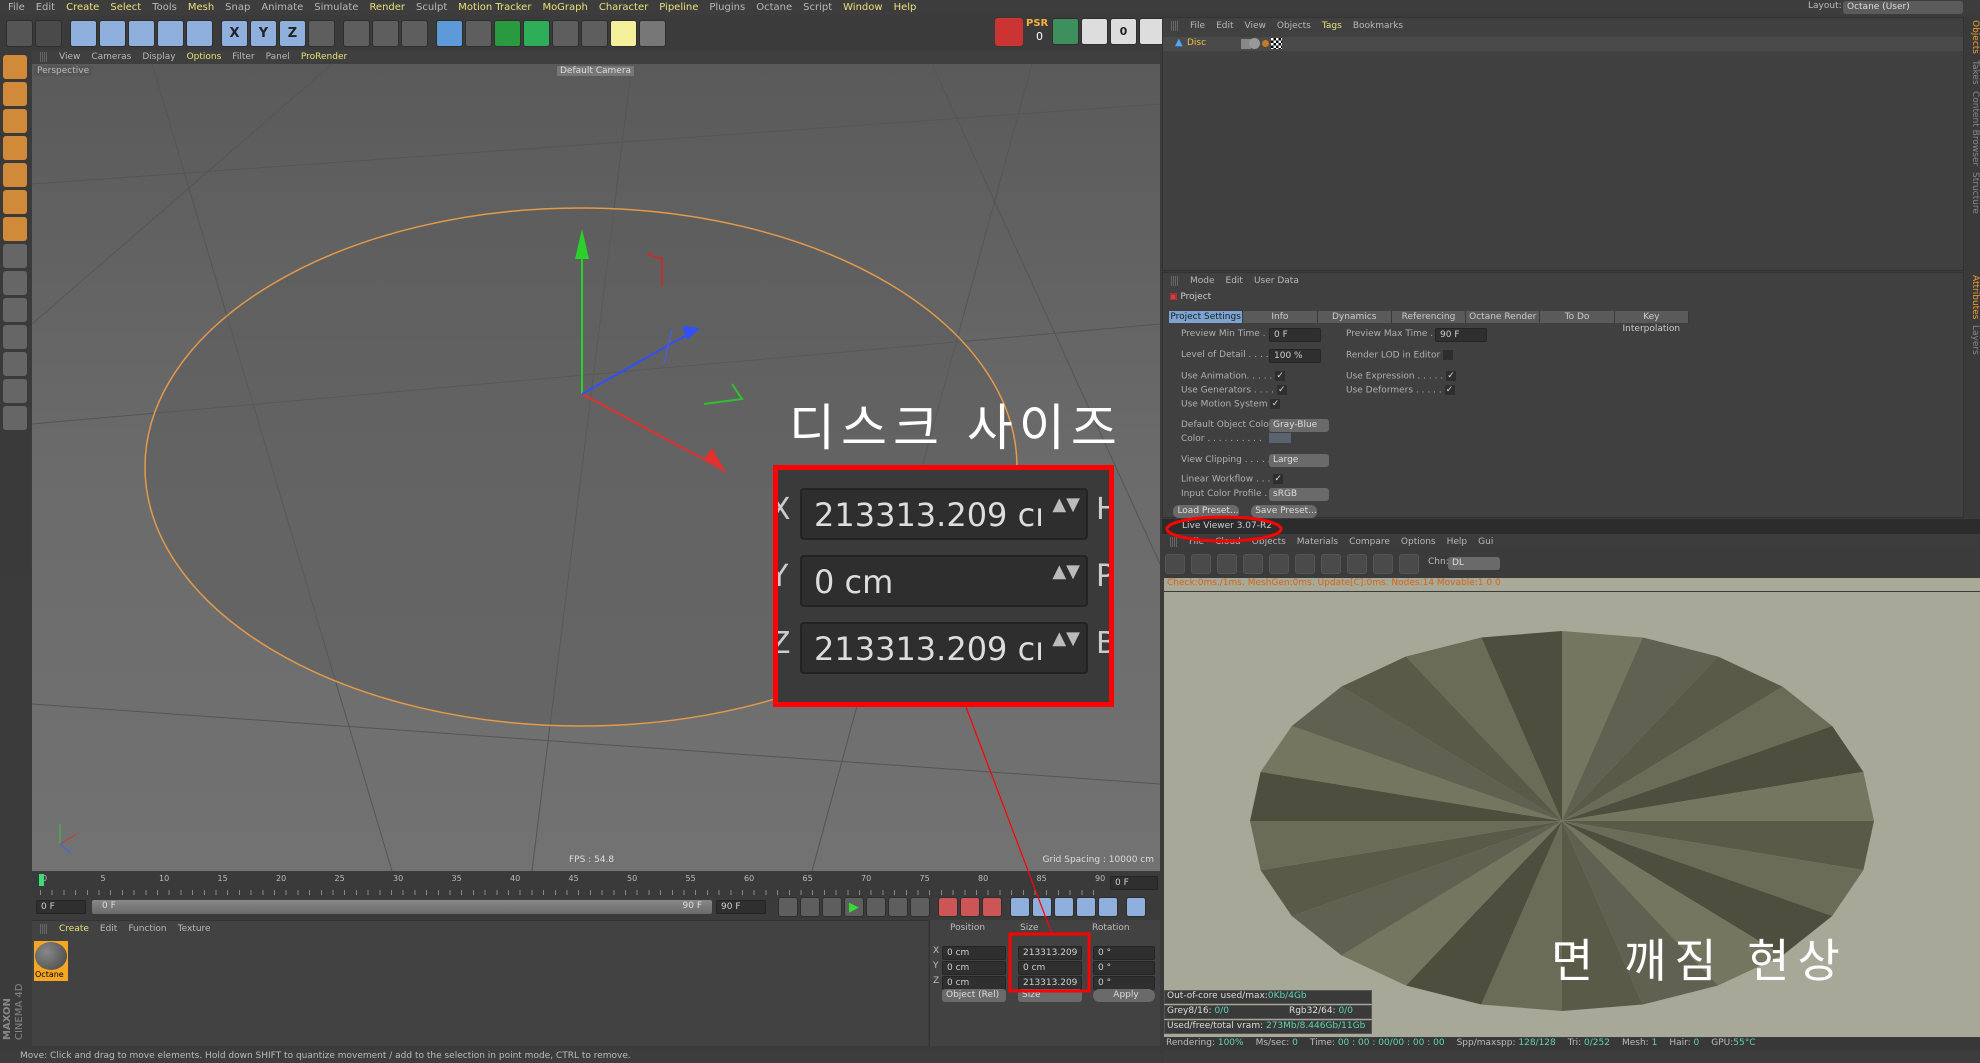 The width and height of the screenshot is (1980, 1063). I want to click on key-pla-icon, so click(1108, 907).